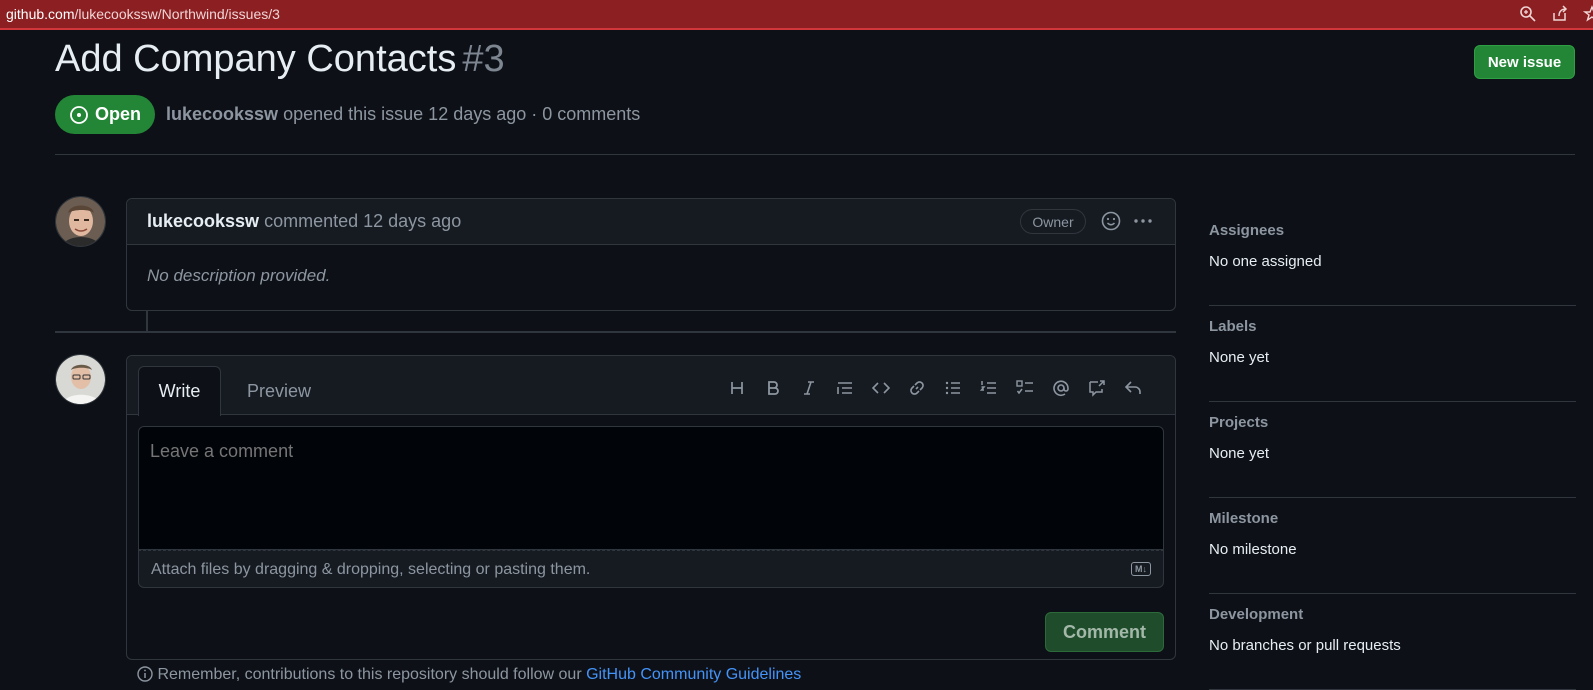 The width and height of the screenshot is (1593, 690). Describe the element at coordinates (809, 388) in the screenshot. I see `italic-icon` at that location.